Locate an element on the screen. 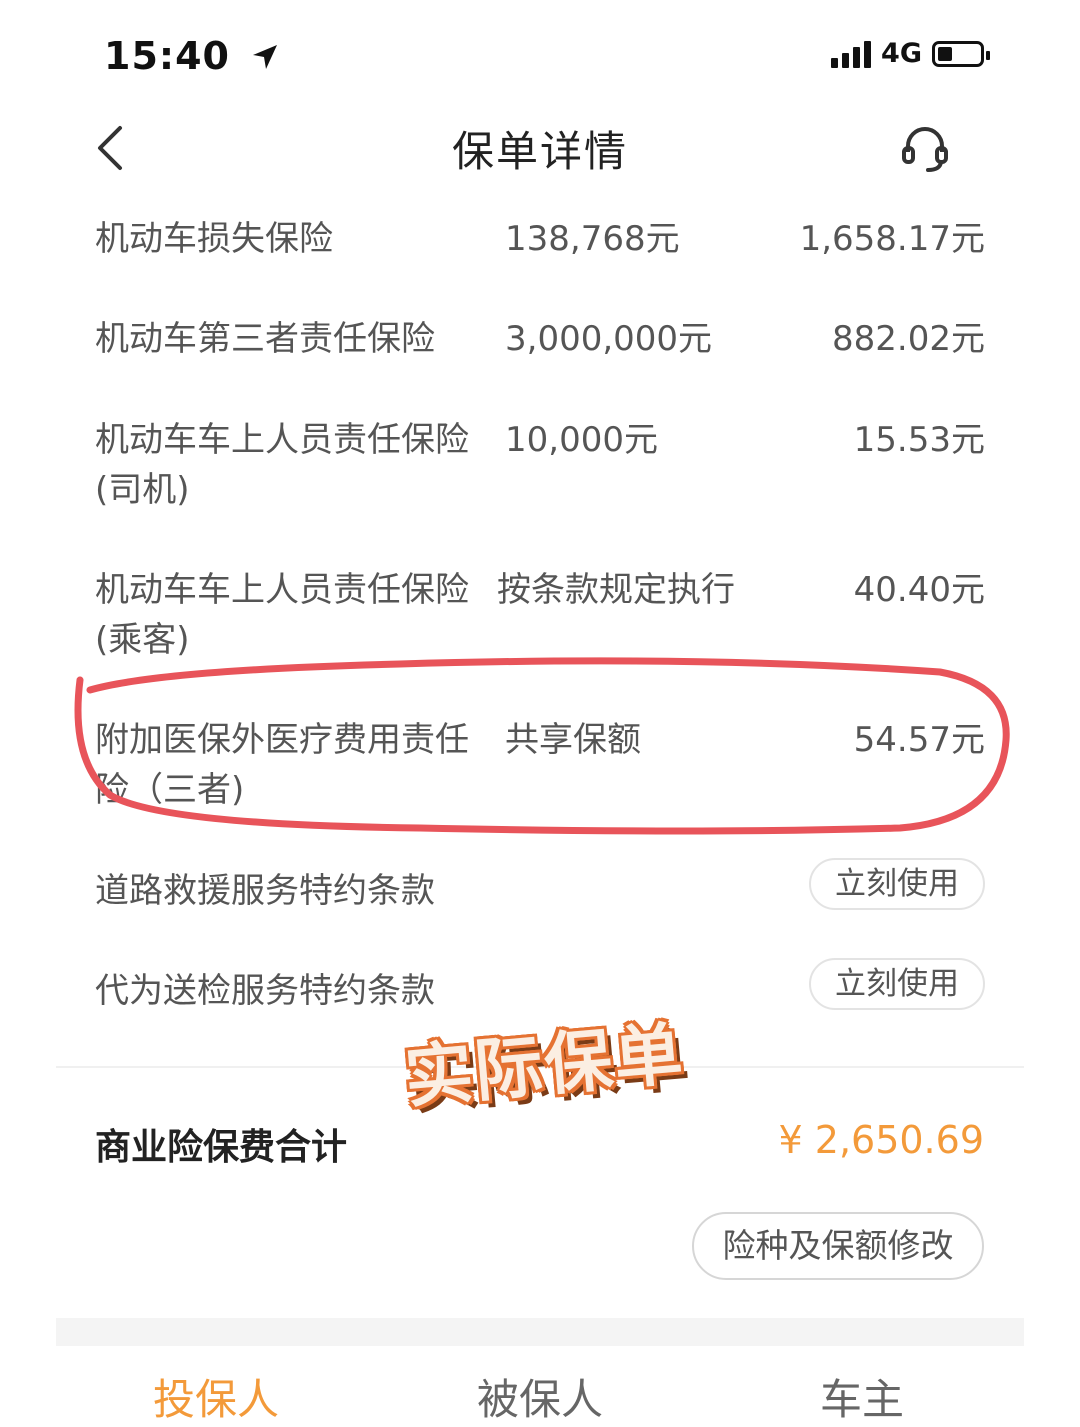  network-type: 4G is located at coordinates (901, 53).